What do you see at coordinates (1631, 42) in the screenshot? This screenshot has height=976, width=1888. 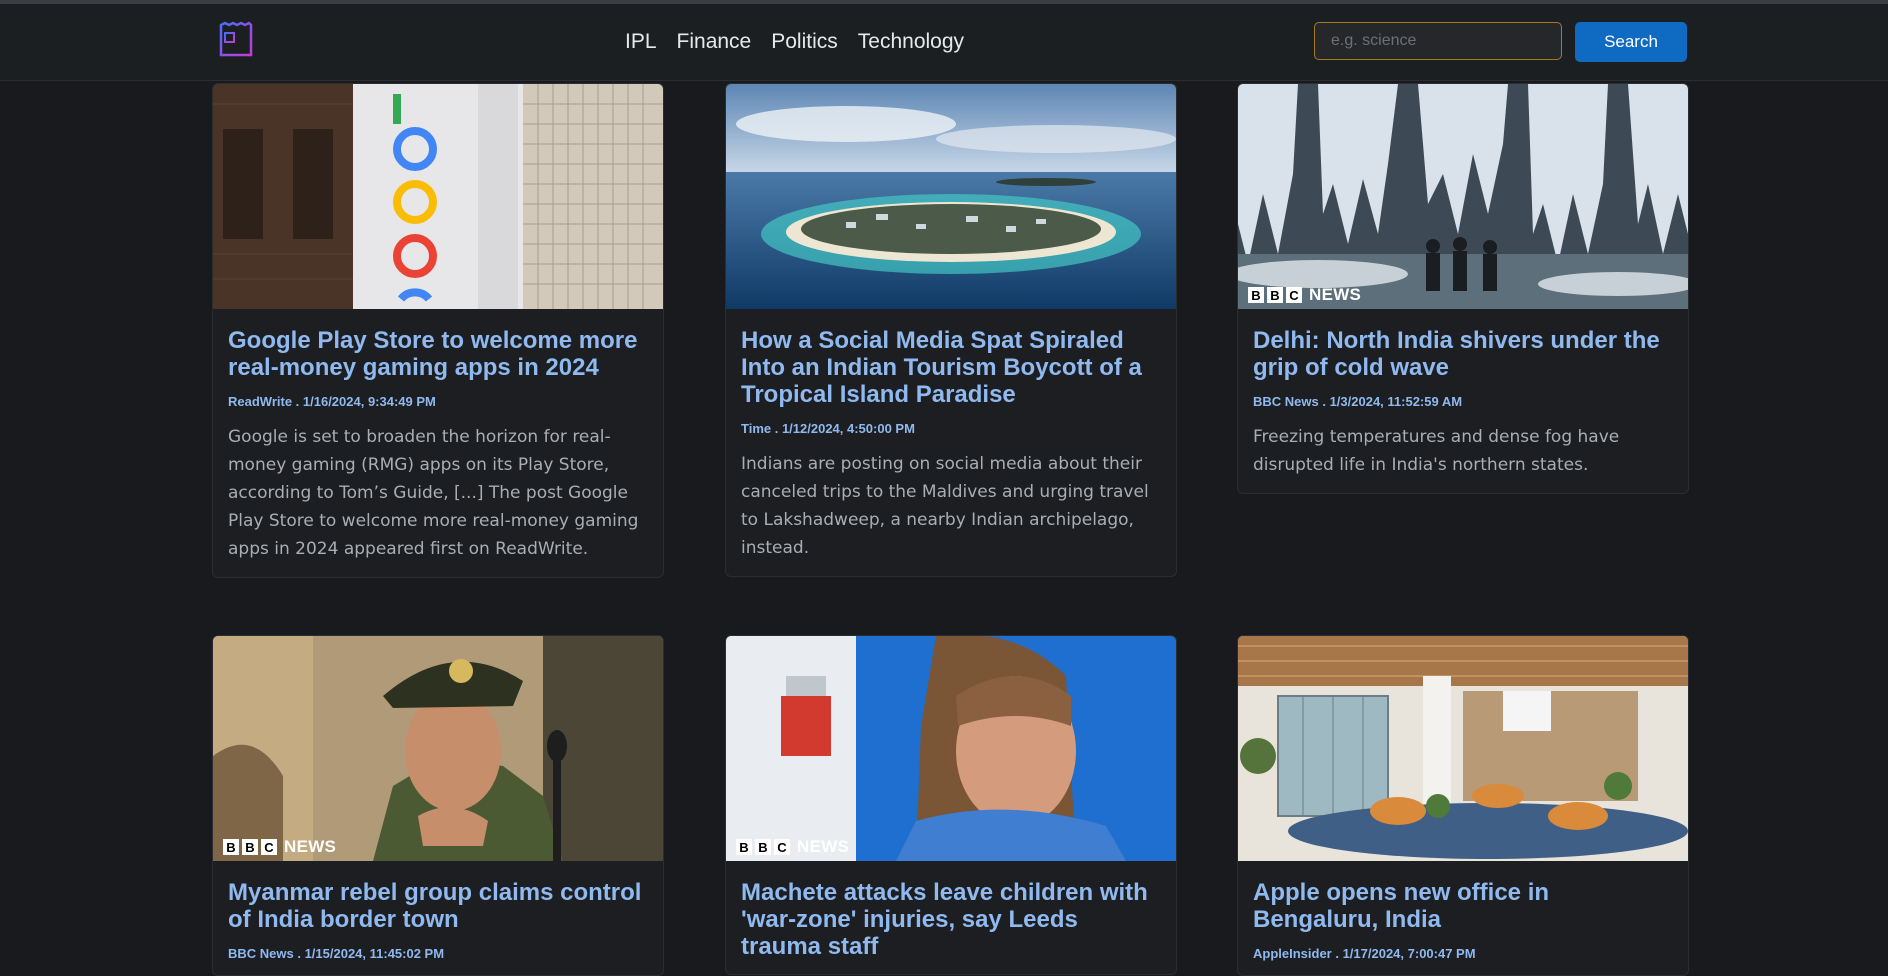 I see `search-button: Search` at bounding box center [1631, 42].